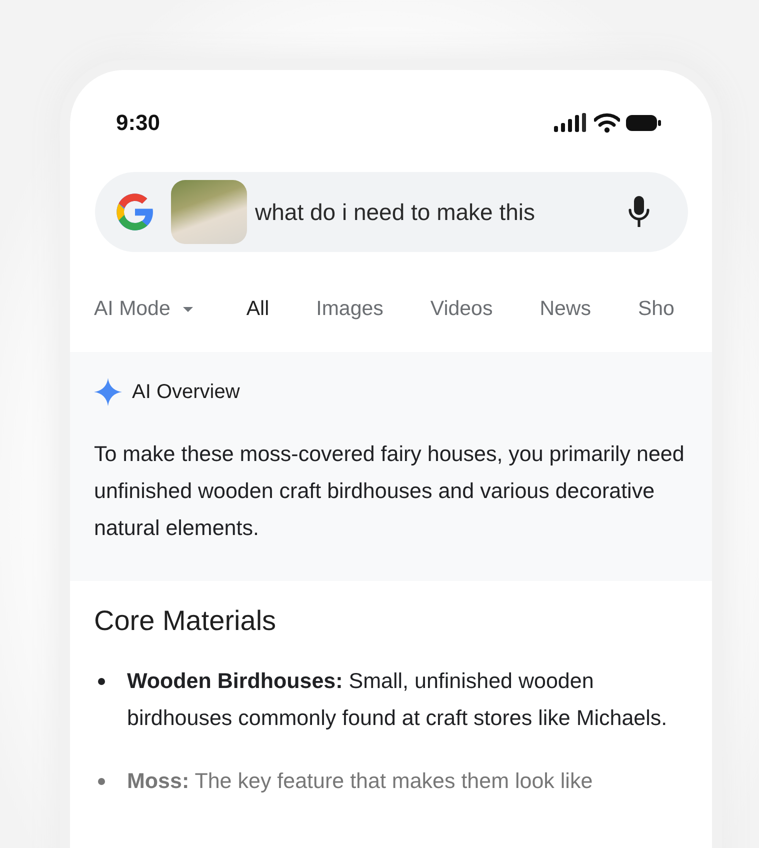 This screenshot has height=848, width=759. What do you see at coordinates (108, 392) in the screenshot?
I see `sparkle-icon` at bounding box center [108, 392].